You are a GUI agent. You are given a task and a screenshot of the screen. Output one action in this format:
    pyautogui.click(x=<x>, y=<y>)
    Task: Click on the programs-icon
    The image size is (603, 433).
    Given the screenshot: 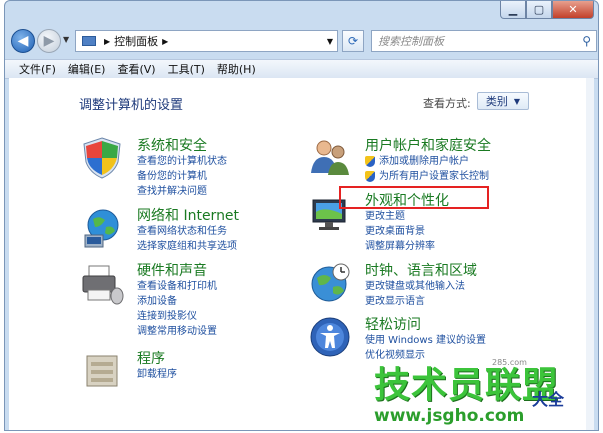 What is the action you would take?
    pyautogui.click(x=102, y=371)
    